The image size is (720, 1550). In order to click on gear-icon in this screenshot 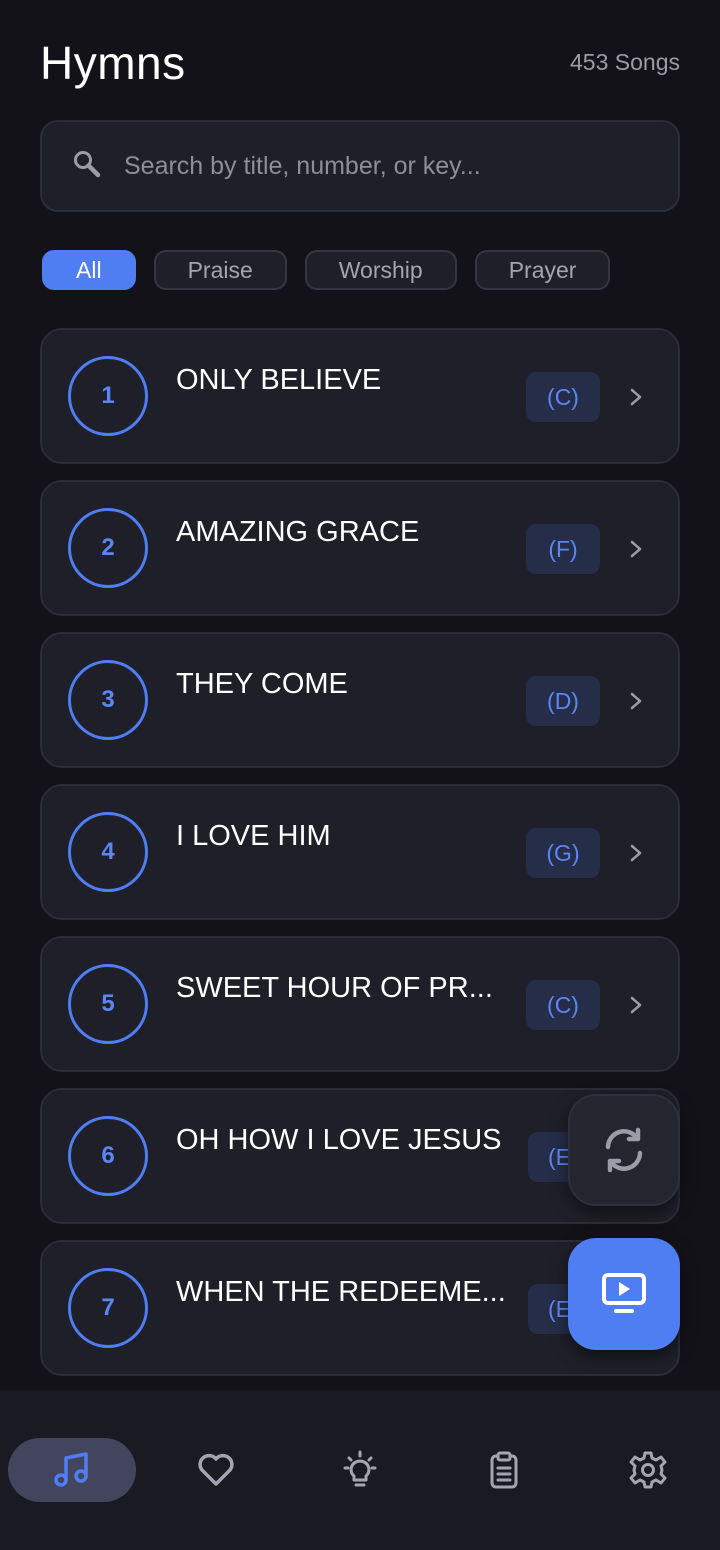, I will do `click(648, 1470)`.